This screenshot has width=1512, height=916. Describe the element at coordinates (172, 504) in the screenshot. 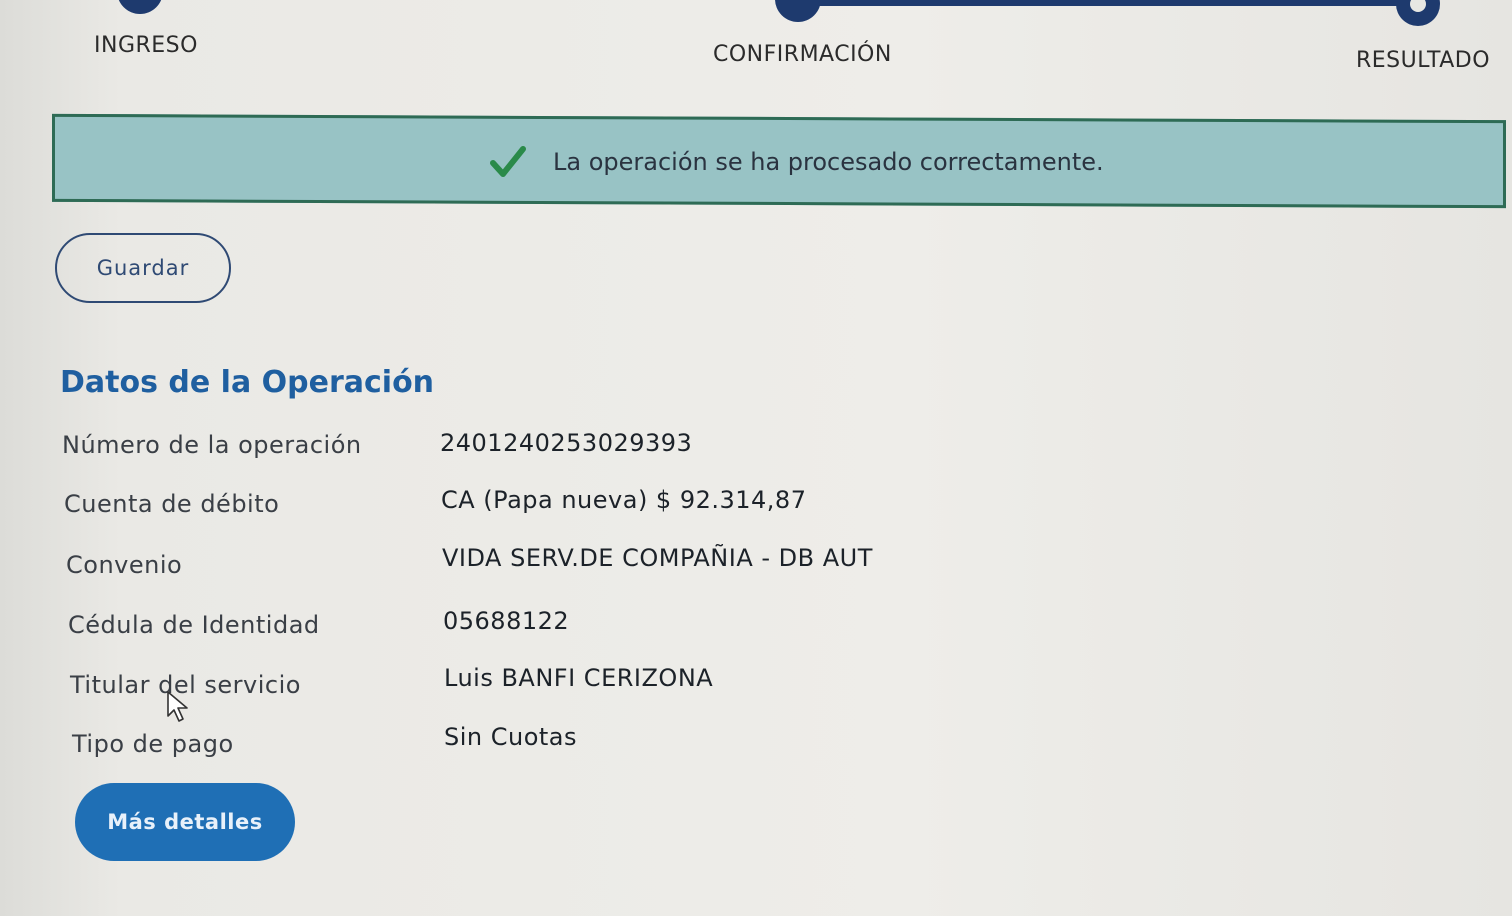

I see `label-cuenta-debito: Cuenta de débito` at that location.